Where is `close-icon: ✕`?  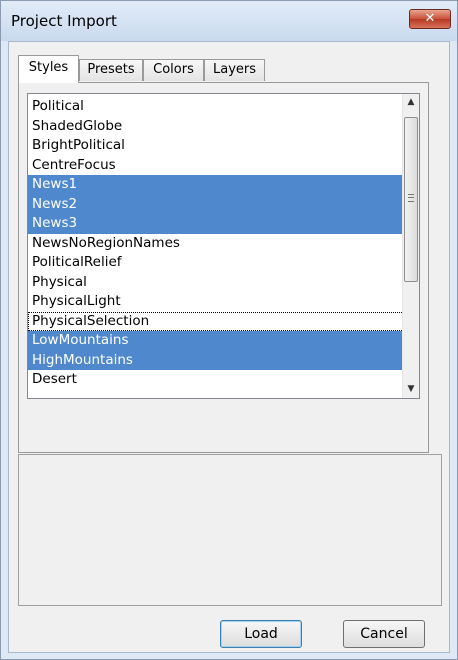
close-icon: ✕ is located at coordinates (430, 18).